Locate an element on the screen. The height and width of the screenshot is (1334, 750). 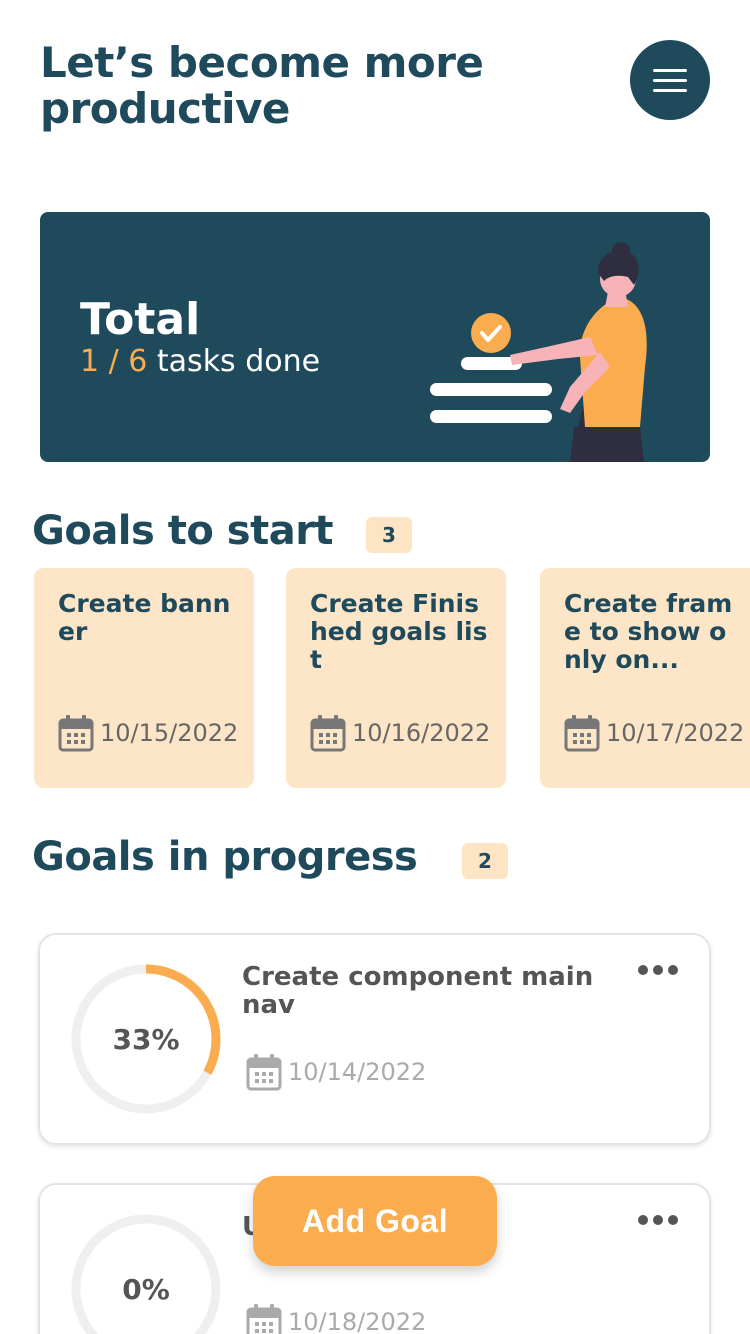
goal-date-text: 10/18/2022 is located at coordinates (357, 1321).